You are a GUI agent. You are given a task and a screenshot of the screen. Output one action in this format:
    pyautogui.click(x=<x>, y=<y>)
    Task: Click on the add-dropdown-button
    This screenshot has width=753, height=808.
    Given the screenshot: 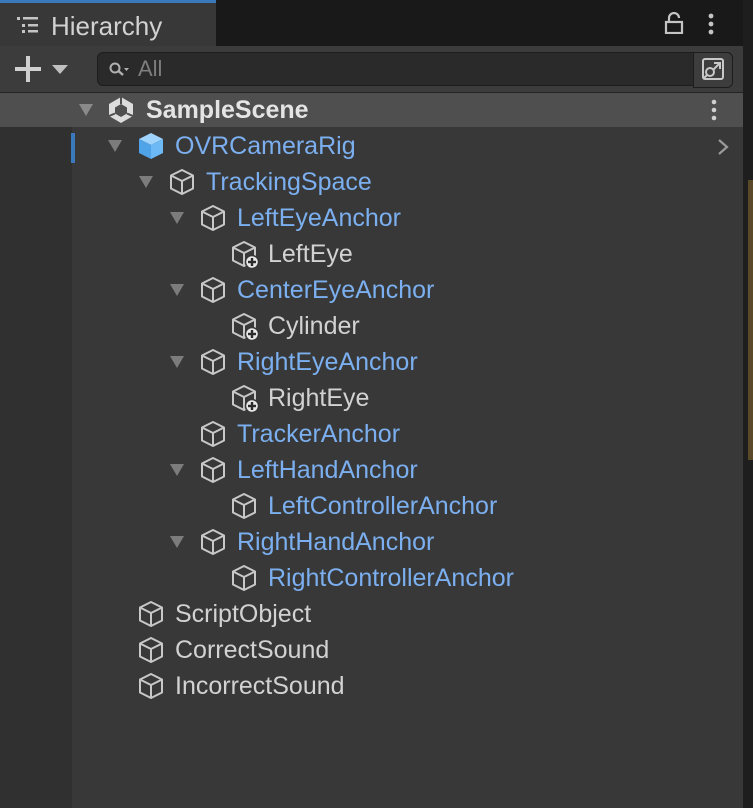 What is the action you would take?
    pyautogui.click(x=43, y=69)
    